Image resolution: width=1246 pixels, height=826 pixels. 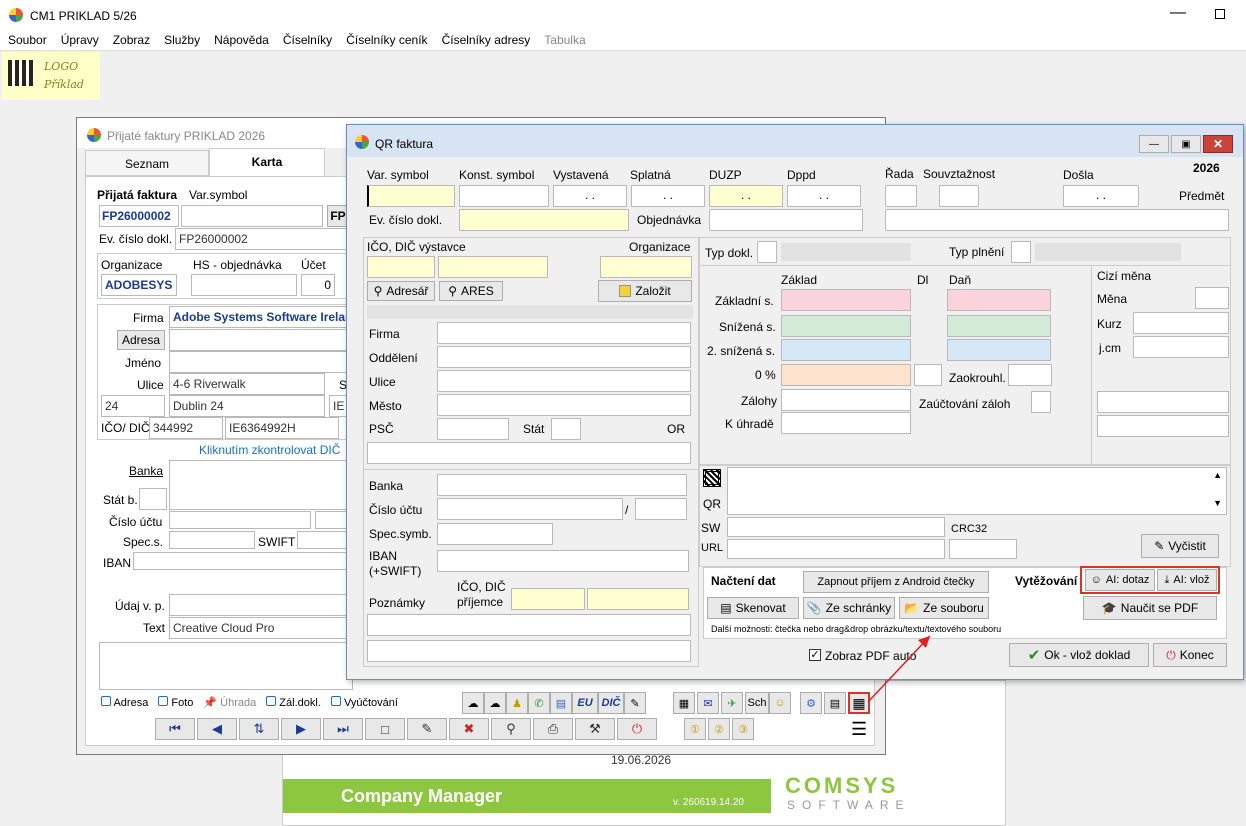 What do you see at coordinates (364, 702) in the screenshot?
I see `link-vyuctovani: Vyúčtování` at bounding box center [364, 702].